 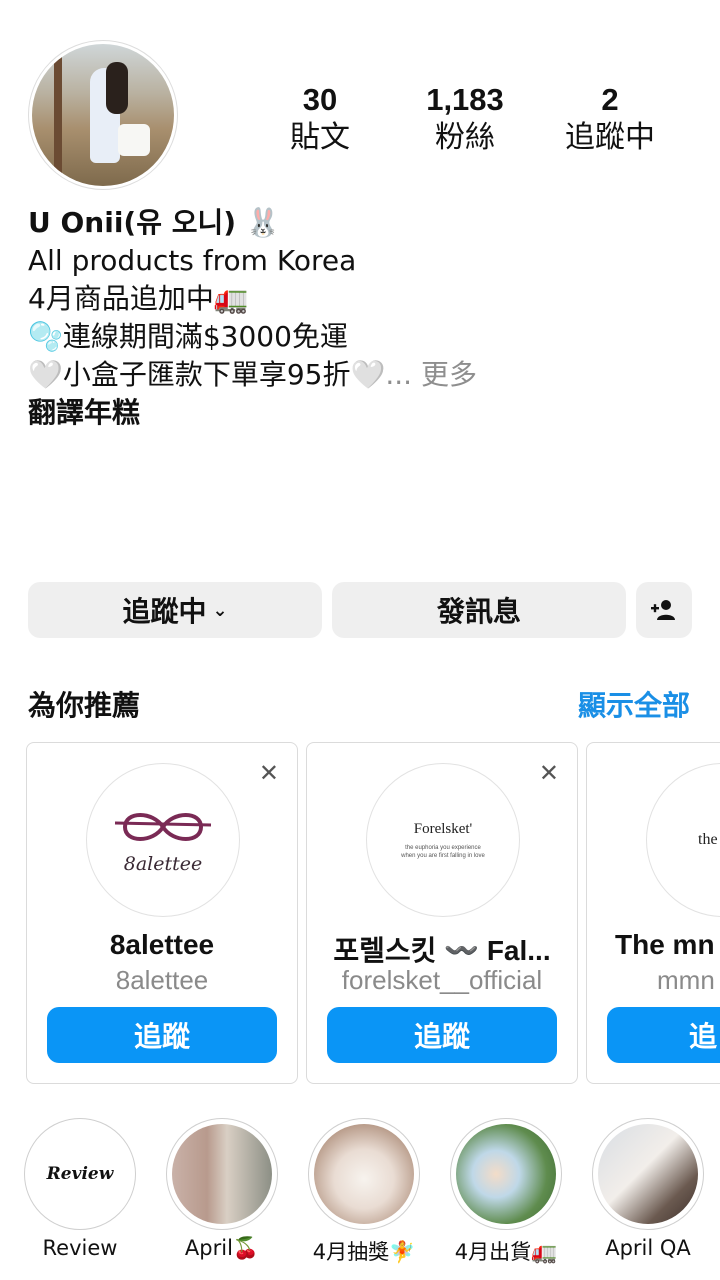 What do you see at coordinates (320, 99) in the screenshot?
I see `stat-posts-count: 30` at bounding box center [320, 99].